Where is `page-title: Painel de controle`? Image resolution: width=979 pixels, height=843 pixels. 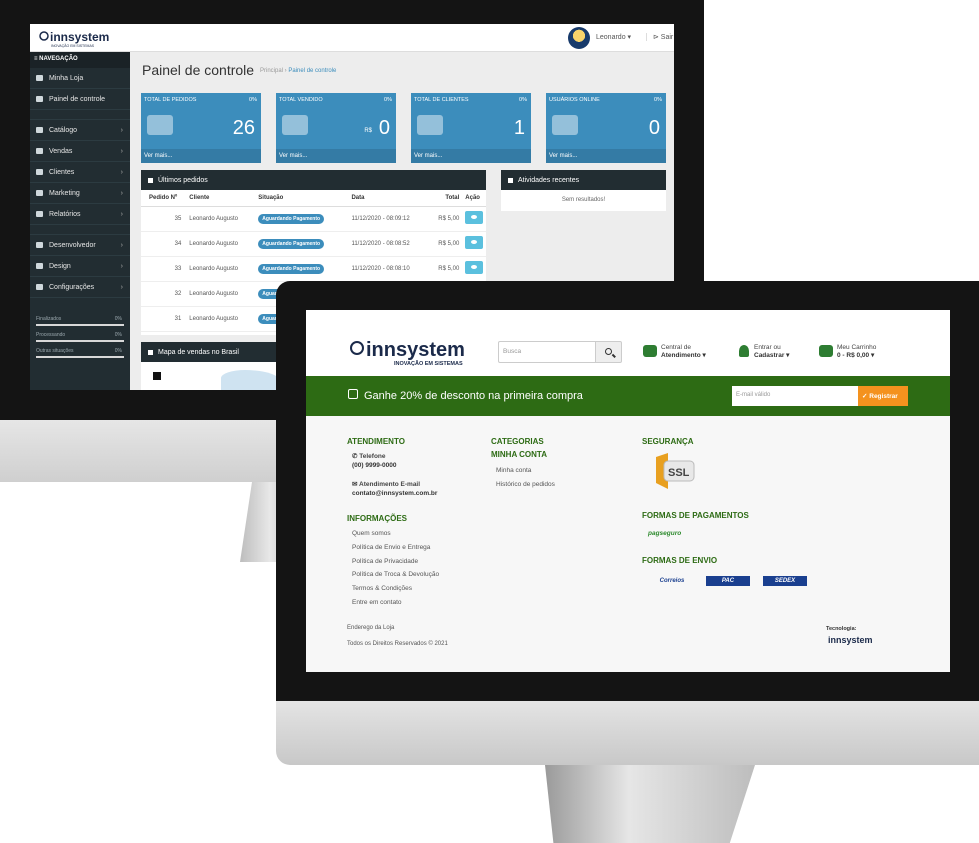 page-title: Painel de controle is located at coordinates (198, 70).